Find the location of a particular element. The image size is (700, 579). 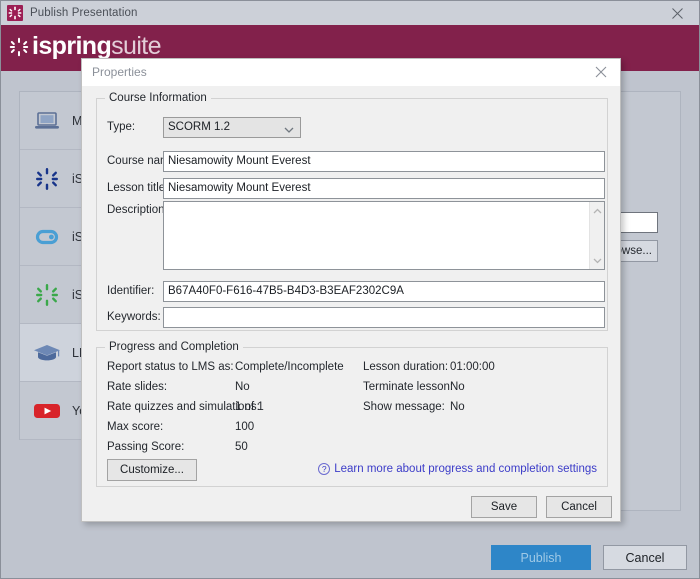

max-score-value: 100 is located at coordinates (245, 427).